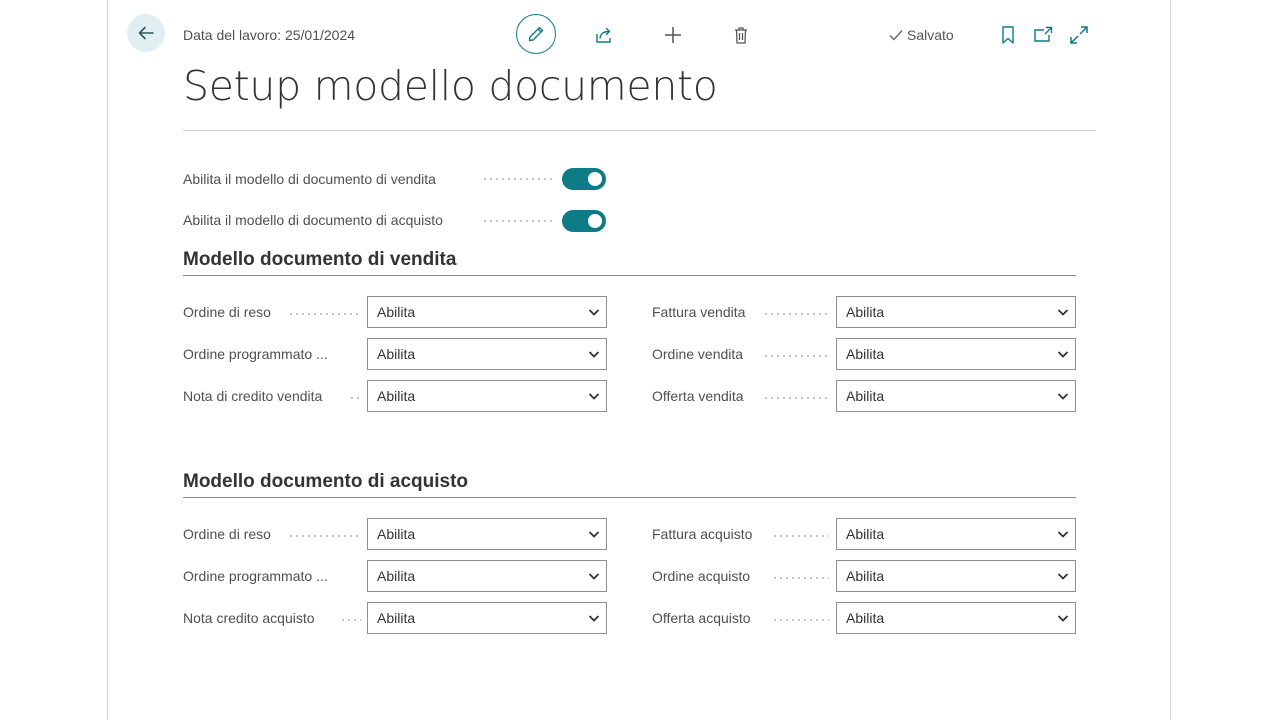  Describe the element at coordinates (249, 618) in the screenshot. I see `field-label: Nota credito acquisto` at that location.